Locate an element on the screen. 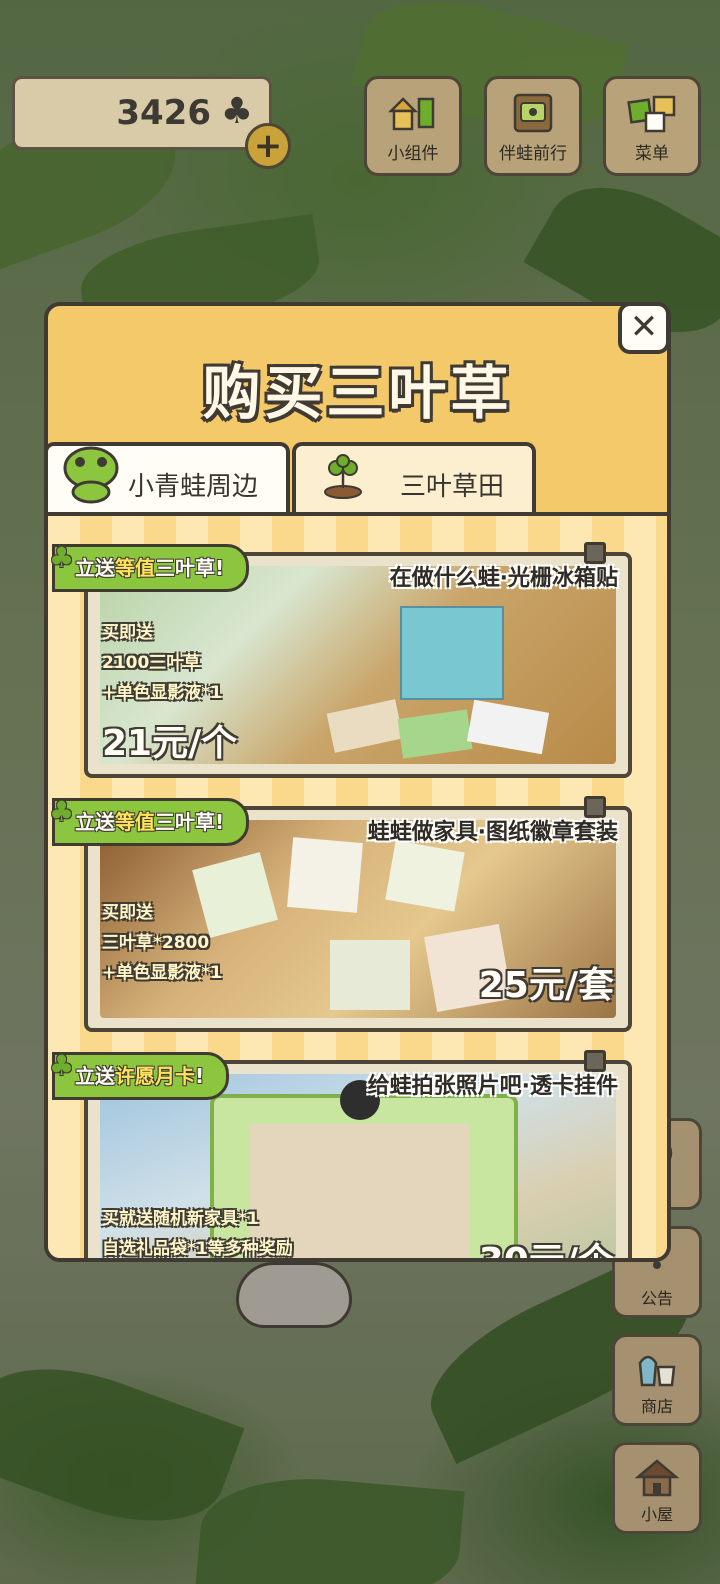 The width and height of the screenshot is (720, 1584). promo-ribbon: ♣ 立送许愿月卡! is located at coordinates (139, 1074).